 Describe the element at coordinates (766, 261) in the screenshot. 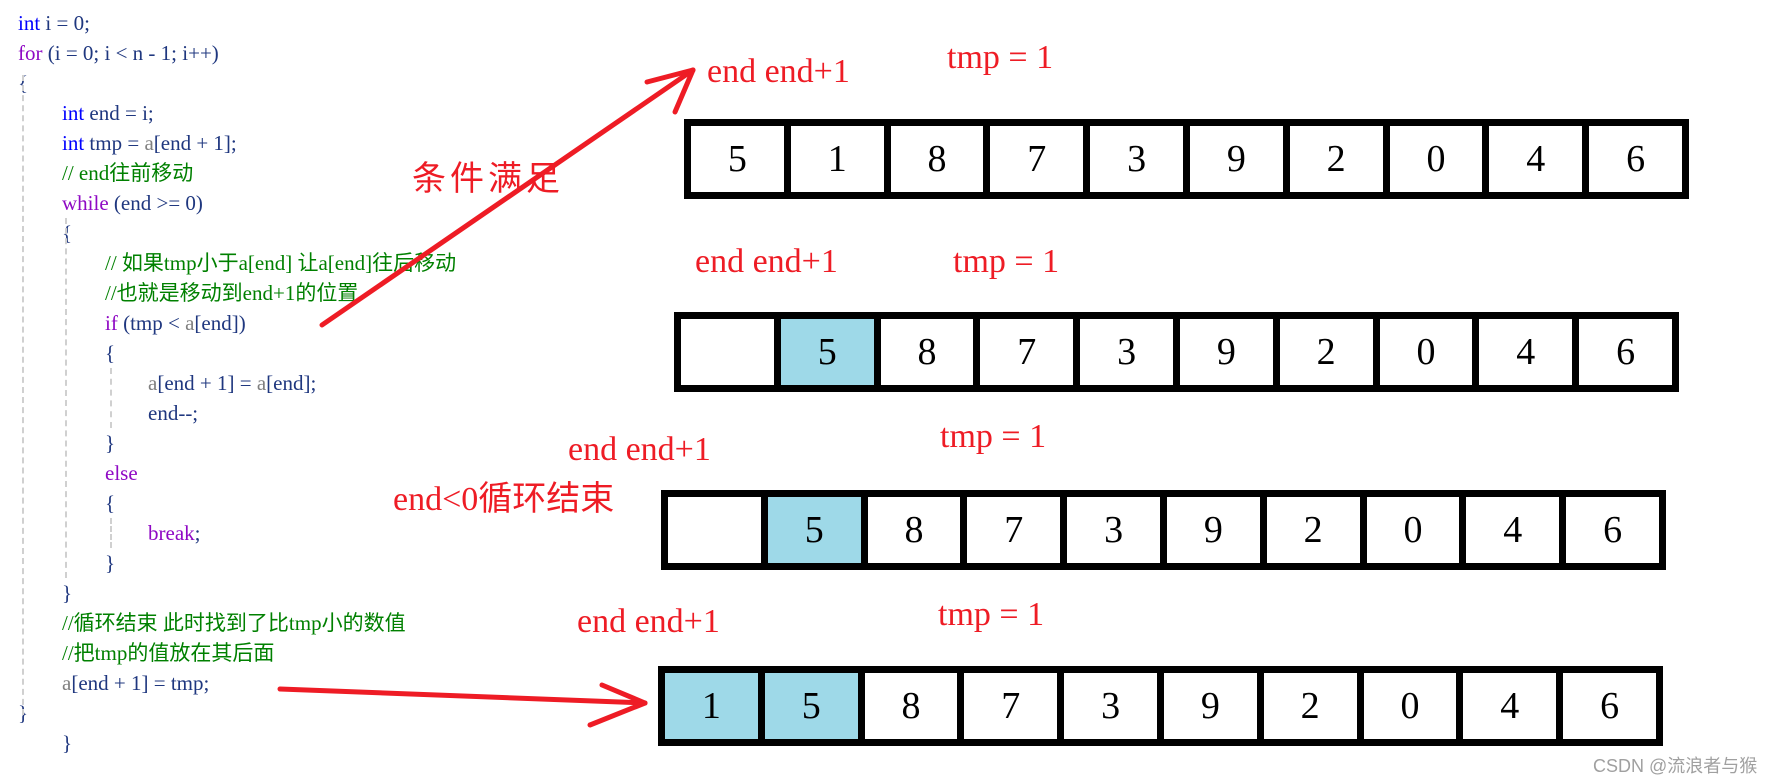

I see `step-2-end-label: end end+1` at that location.